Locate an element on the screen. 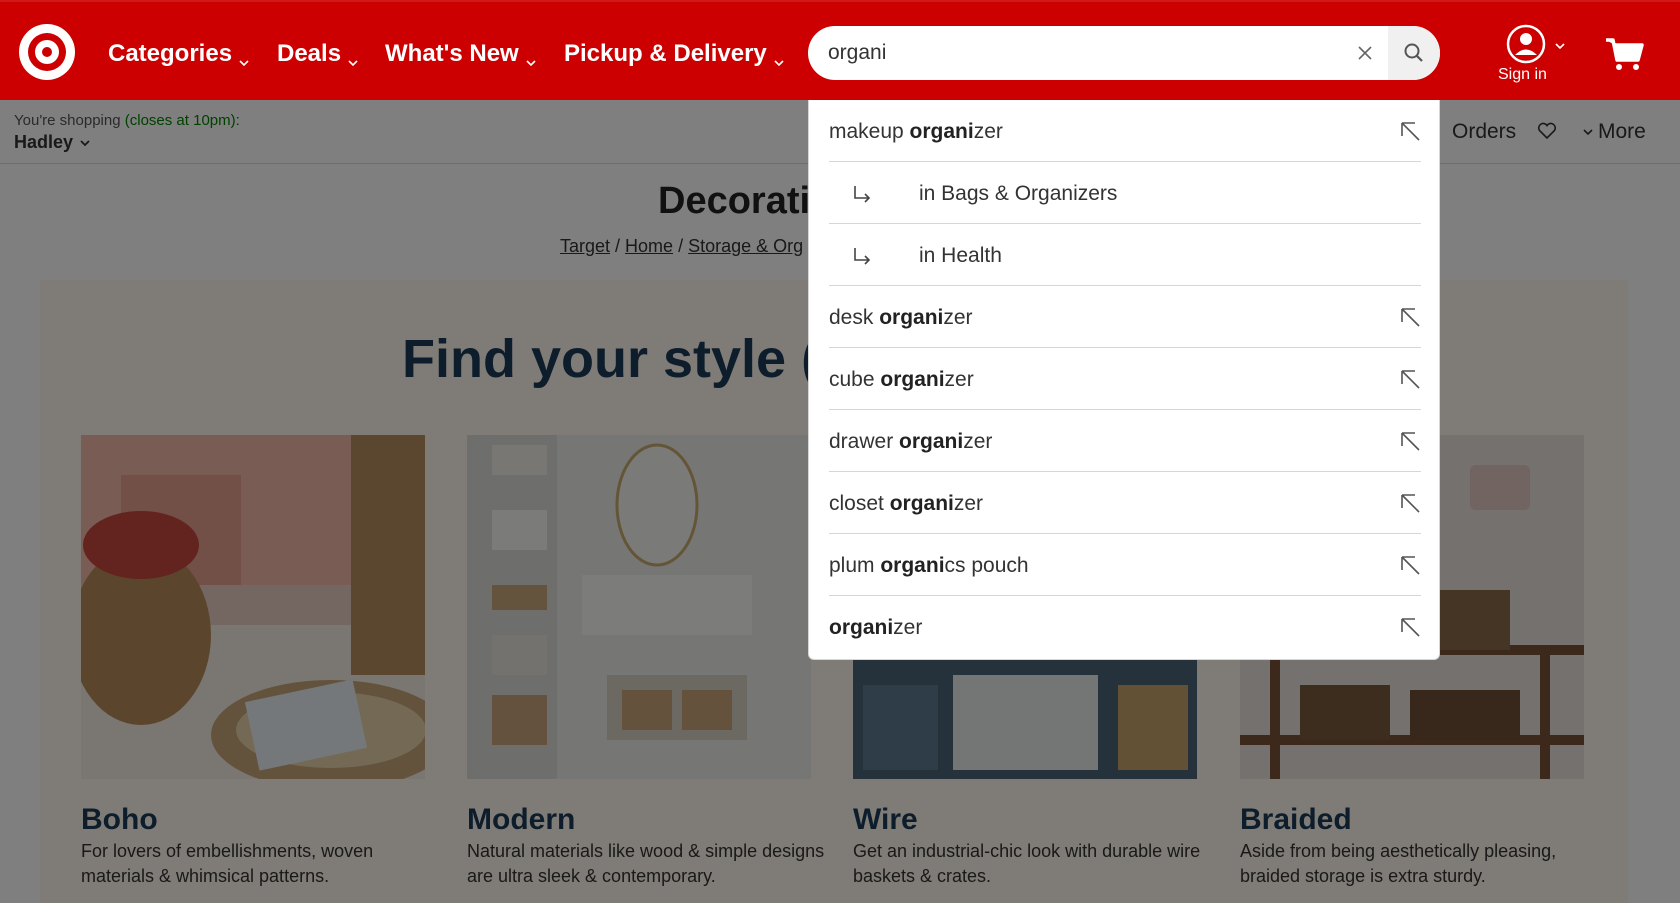 Image resolution: width=1680 pixels, height=903 pixels. target-logo-icon is located at coordinates (47, 52).